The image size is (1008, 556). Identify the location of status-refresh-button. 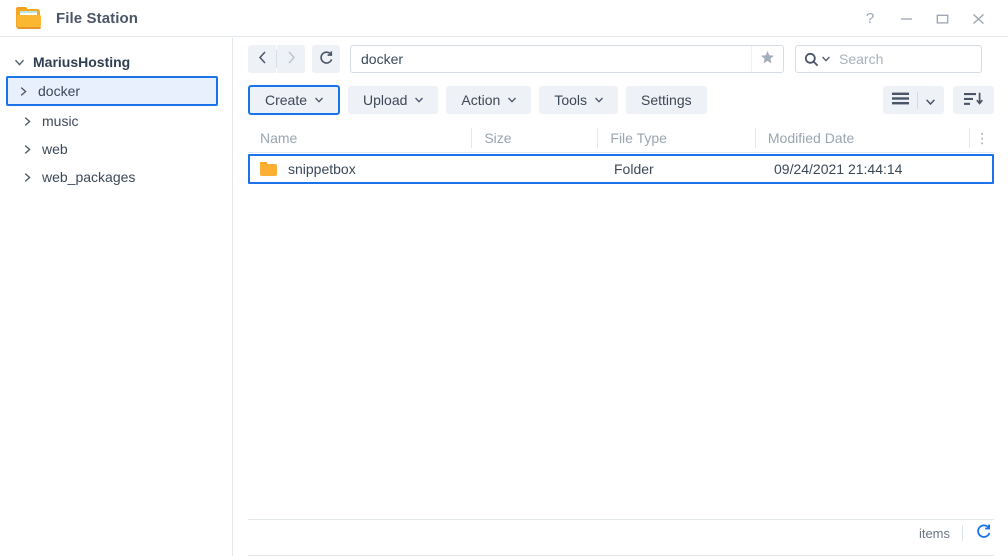
(983, 533).